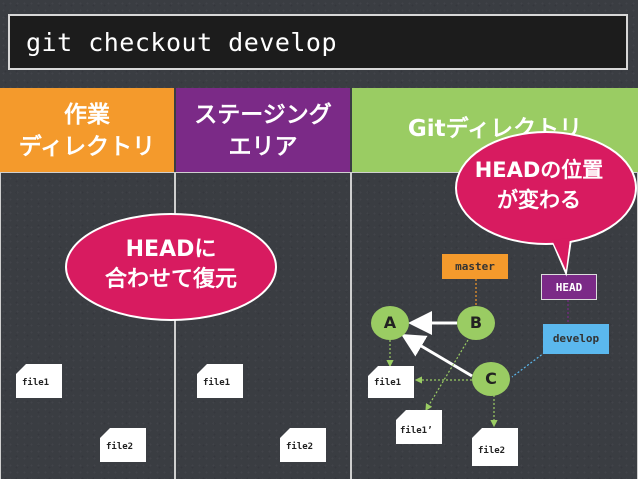 This screenshot has width=638, height=479. Describe the element at coordinates (539, 200) in the screenshot. I see `head-moves-callout-line2: が変わる` at that location.